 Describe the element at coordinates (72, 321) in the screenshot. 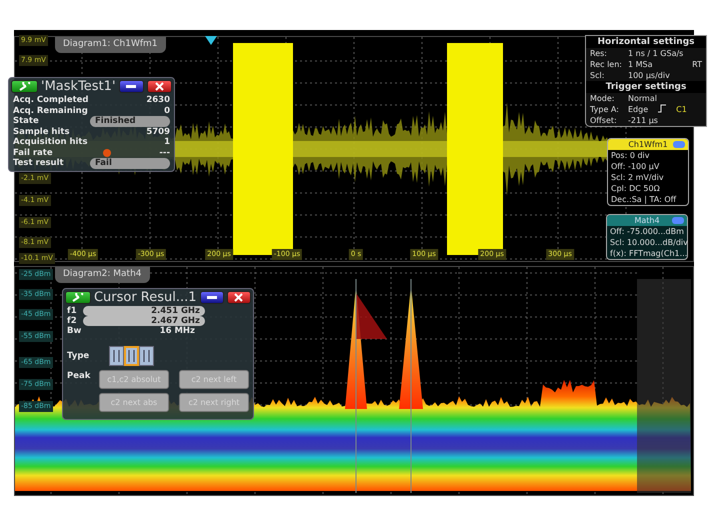

I see `field-label: f2` at that location.